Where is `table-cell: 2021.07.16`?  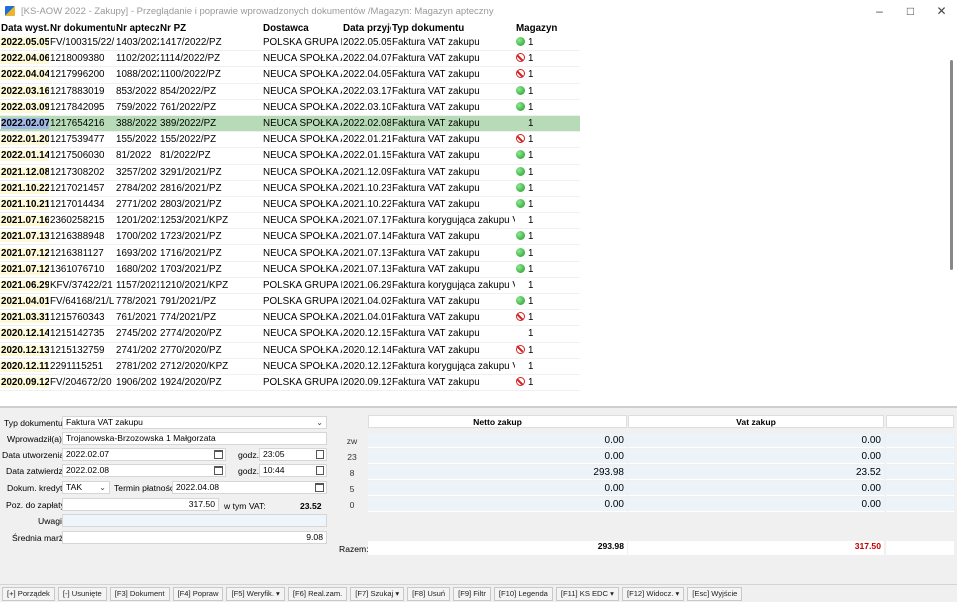 table-cell: 2021.07.16 is located at coordinates (24, 221).